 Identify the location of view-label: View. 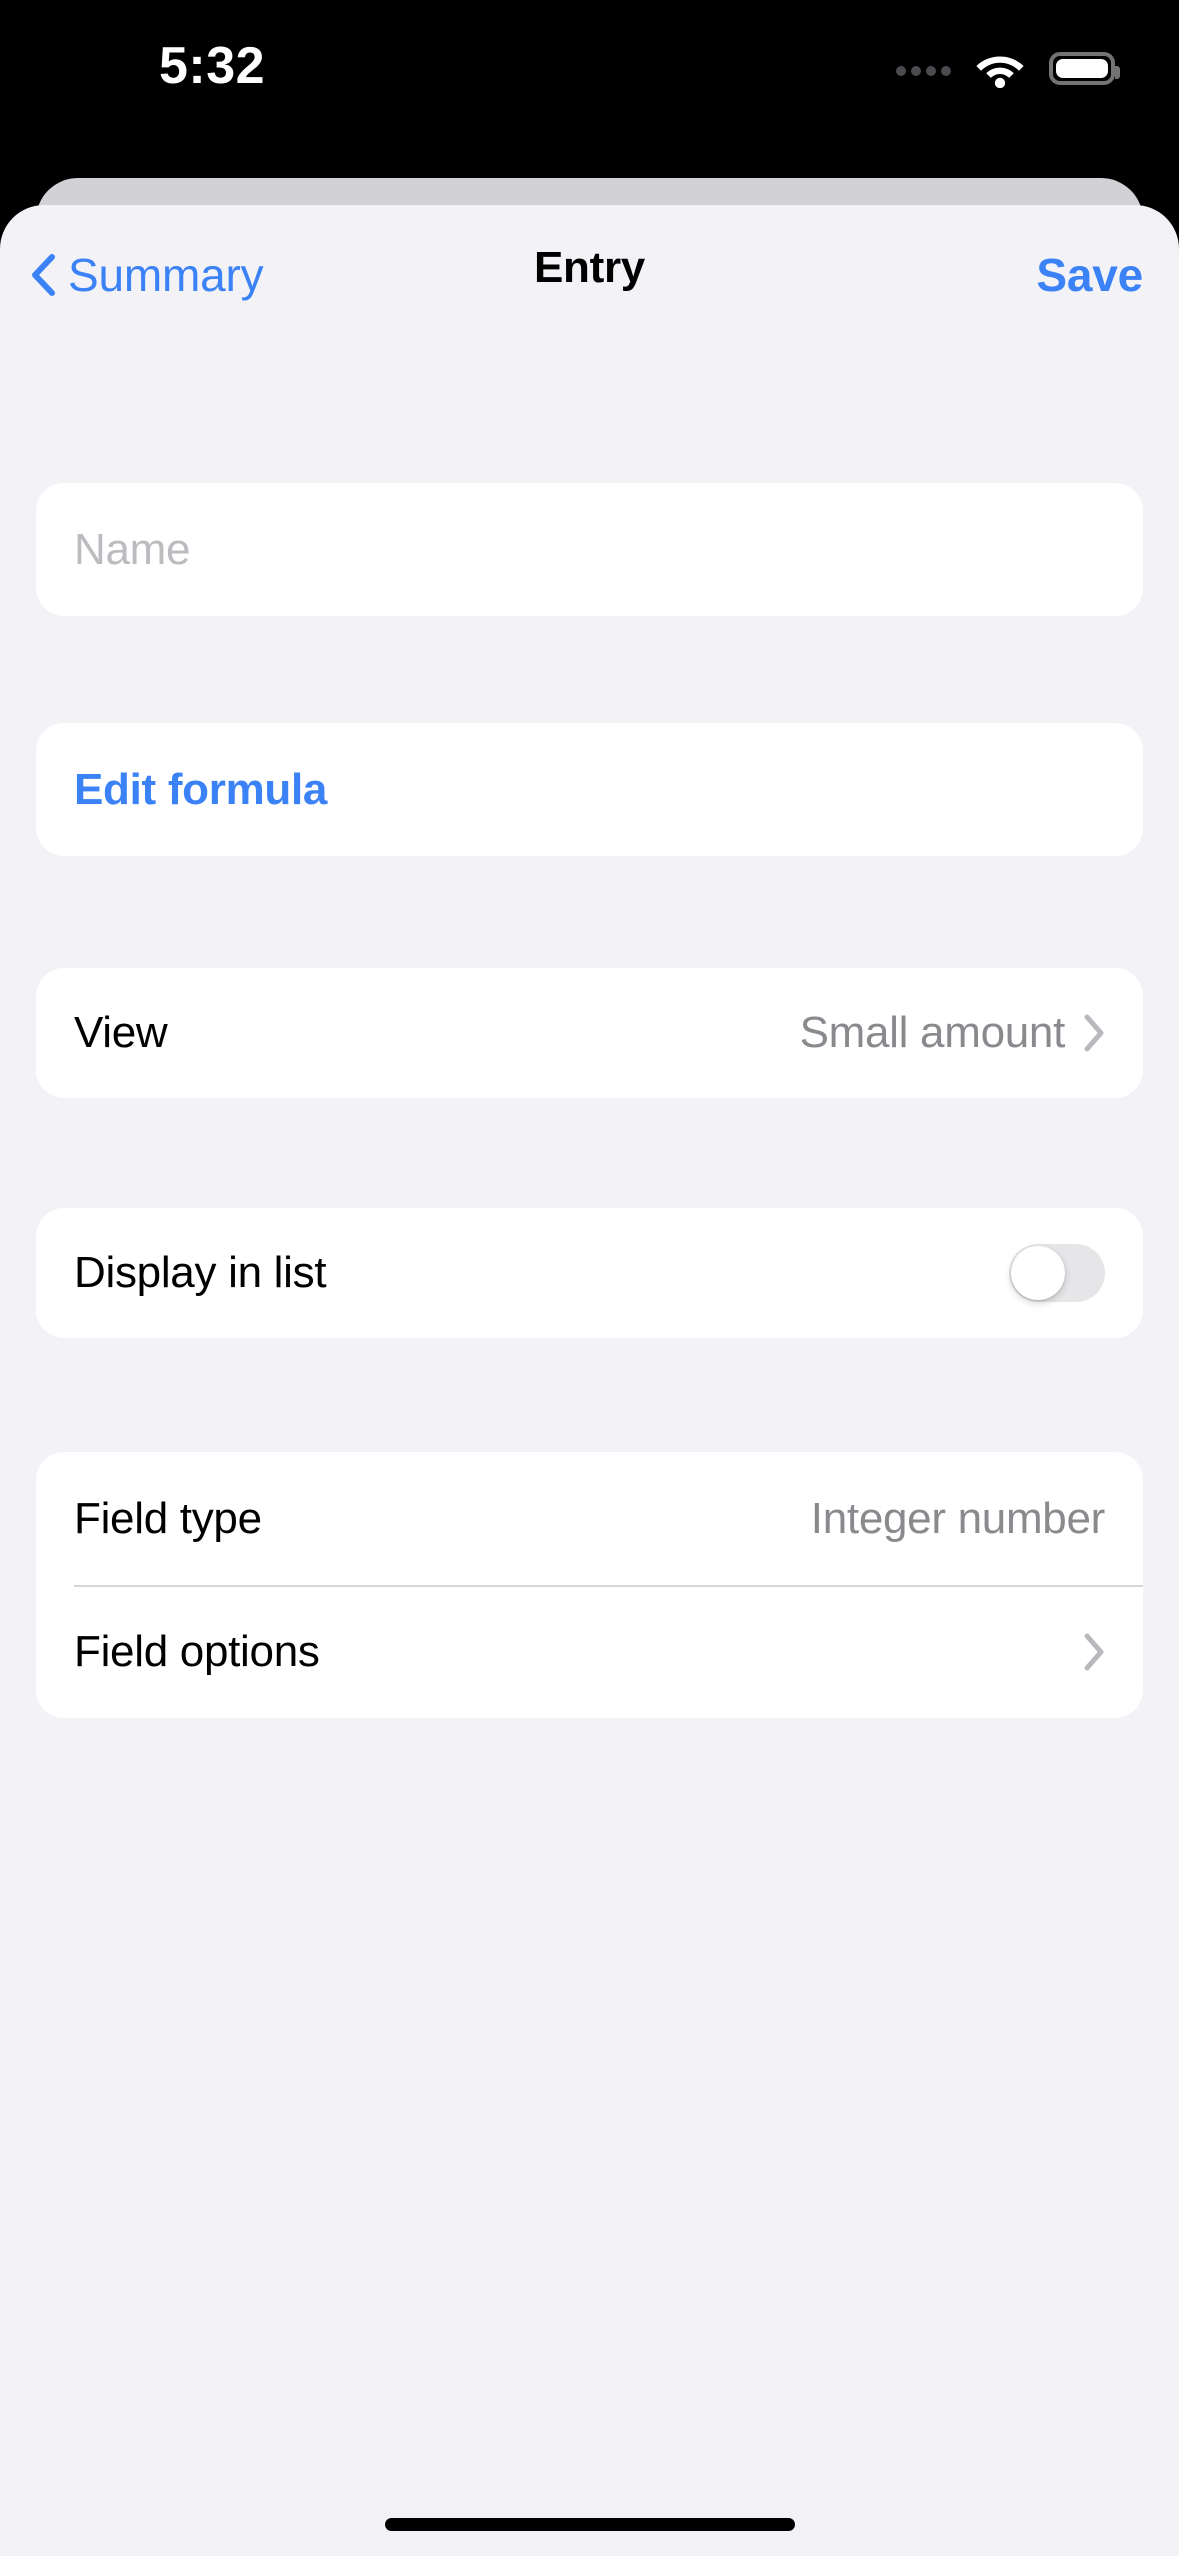
(121, 1032).